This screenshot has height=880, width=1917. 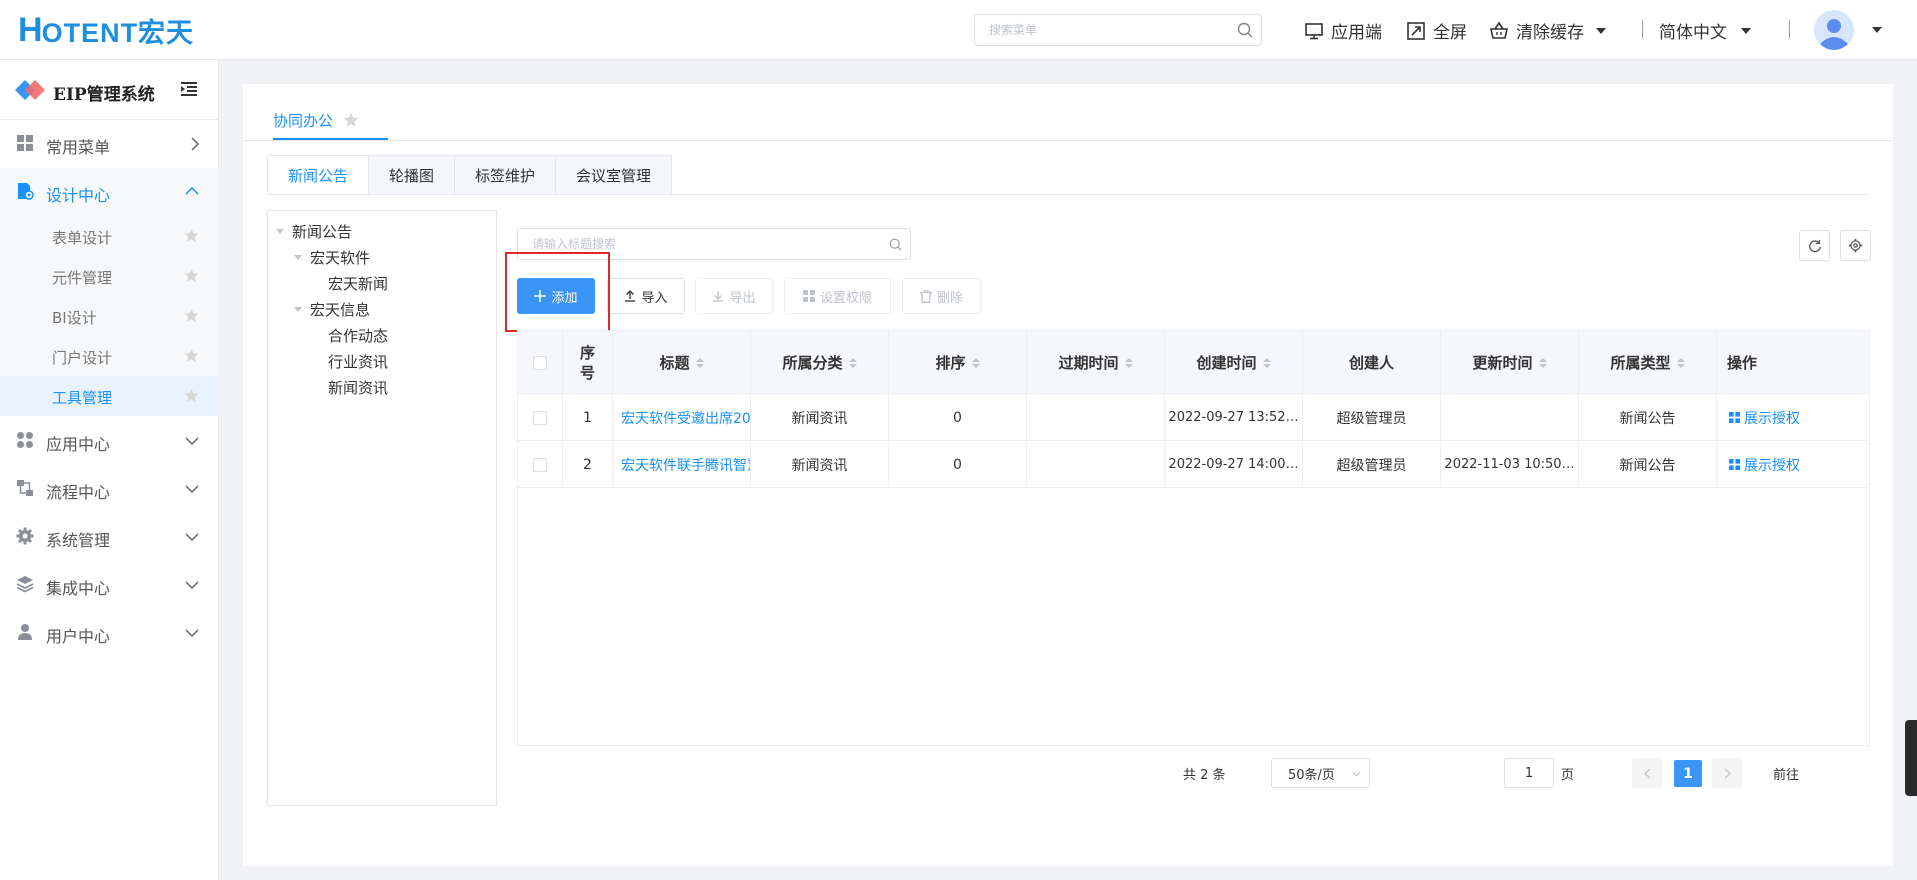 What do you see at coordinates (1550, 33) in the screenshot?
I see `clear-cache-label: 清除缓存` at bounding box center [1550, 33].